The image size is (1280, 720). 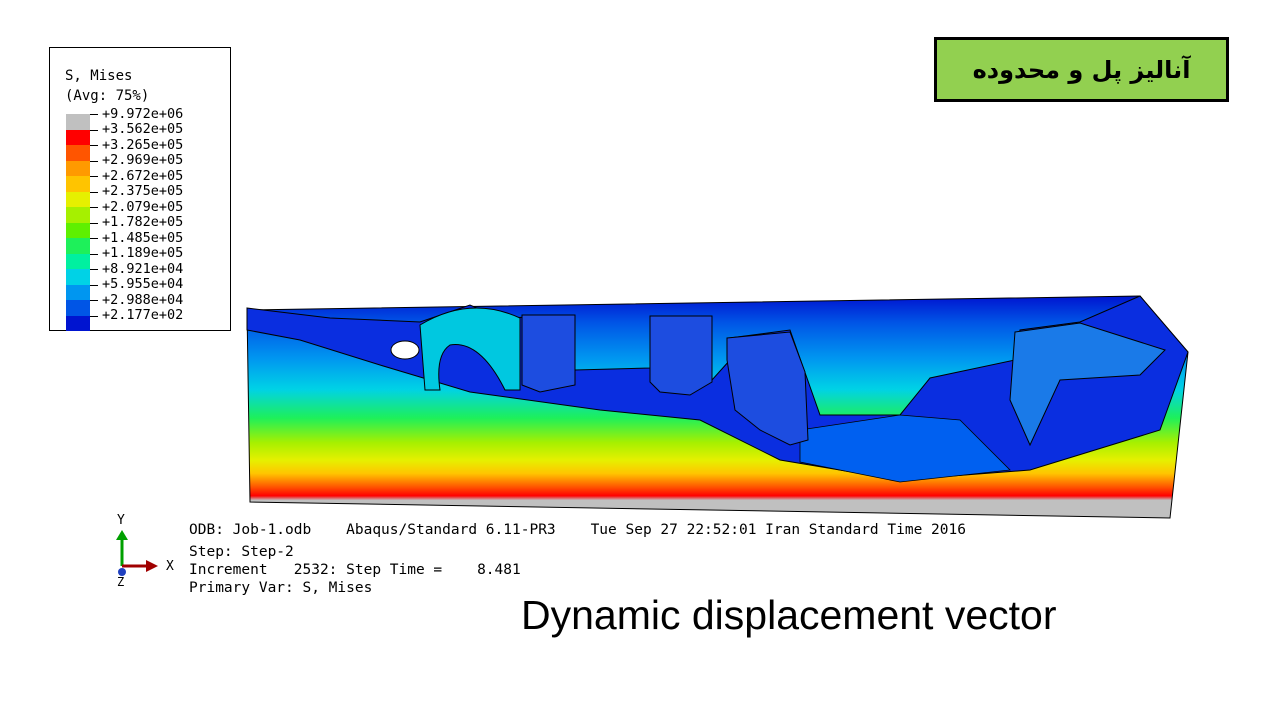 I want to click on increment-line: Increment 2532: Step Time = 8.481, so click(x=355, y=570).